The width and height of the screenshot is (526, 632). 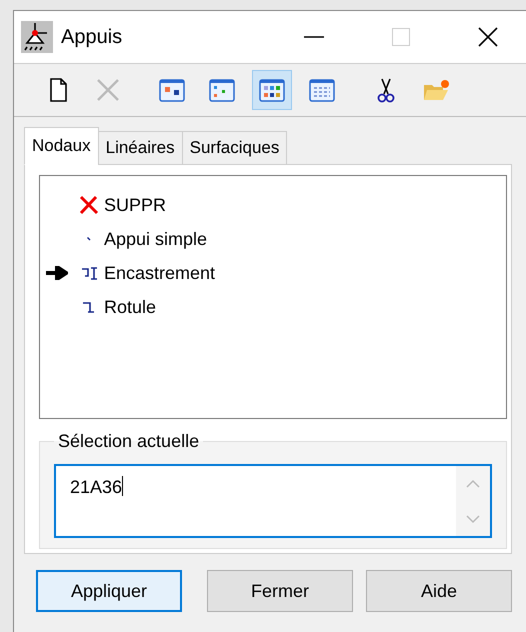 I want to click on tab: Nodaux, so click(x=61, y=146).